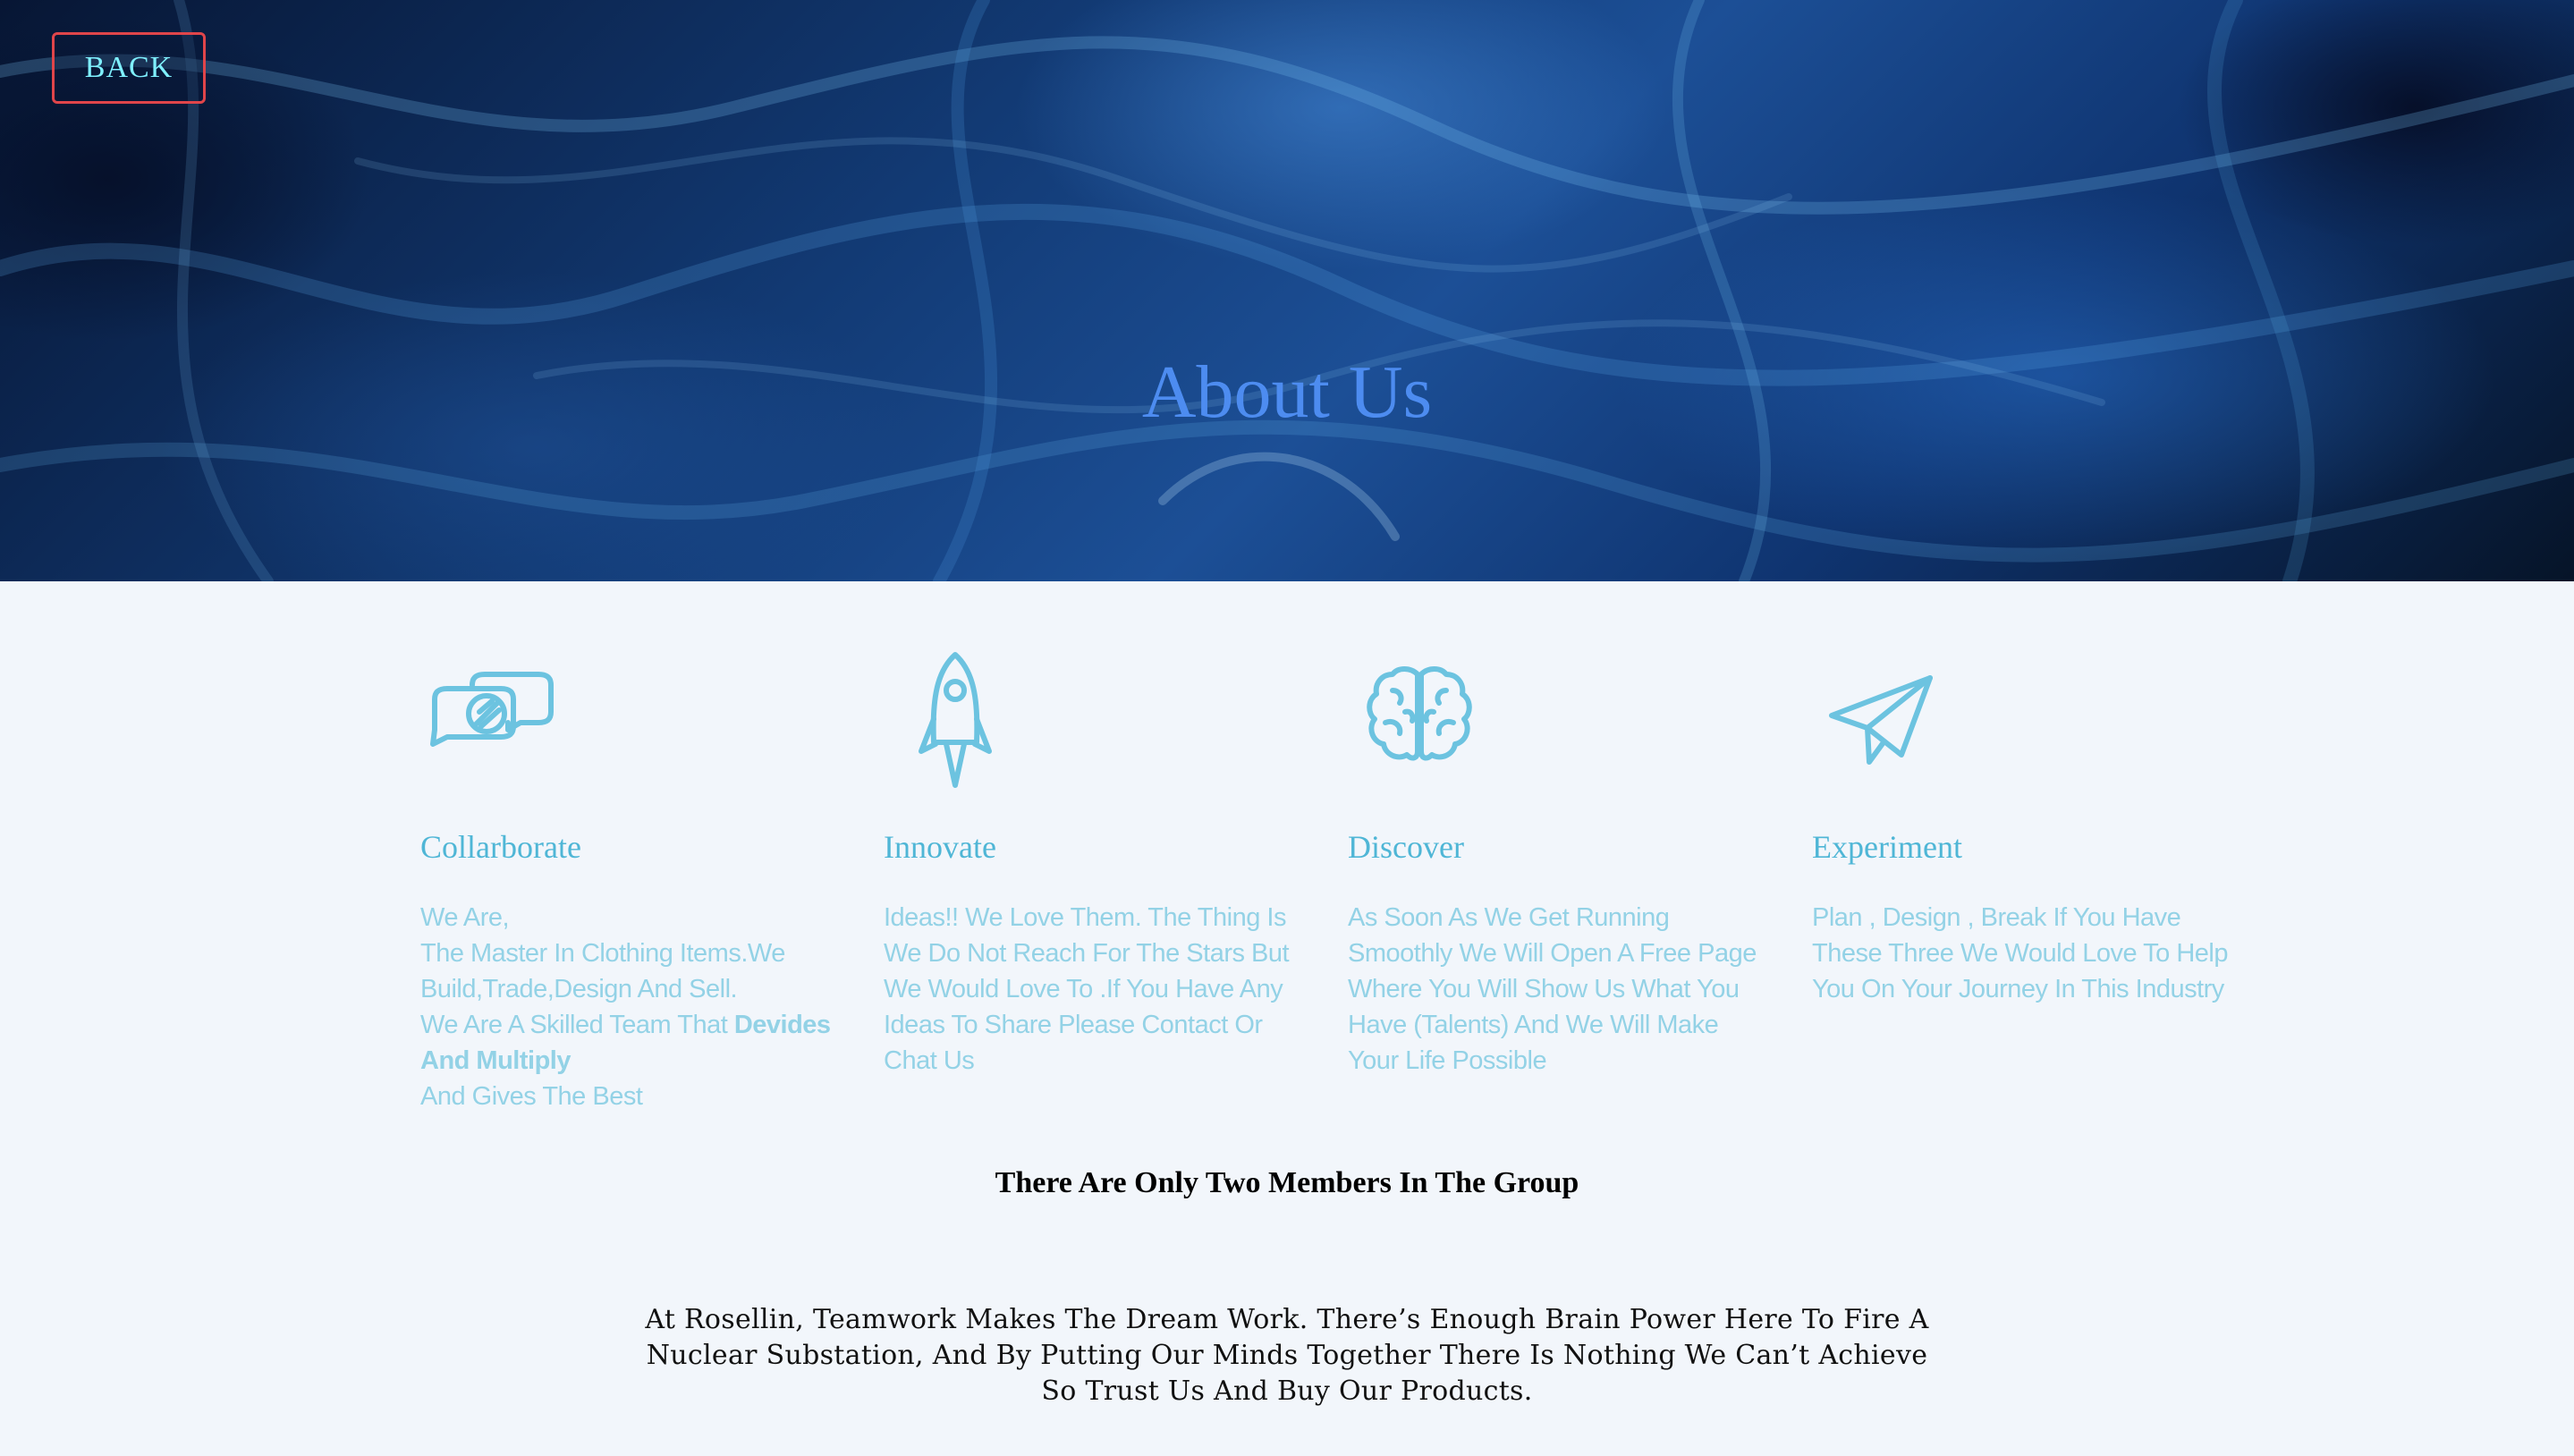  What do you see at coordinates (1287, 392) in the screenshot?
I see `page-title: About Us` at bounding box center [1287, 392].